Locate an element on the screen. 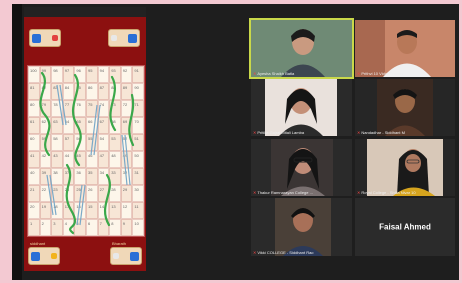 The image size is (462, 283). board-cell: 77 is located at coordinates (68, 108).